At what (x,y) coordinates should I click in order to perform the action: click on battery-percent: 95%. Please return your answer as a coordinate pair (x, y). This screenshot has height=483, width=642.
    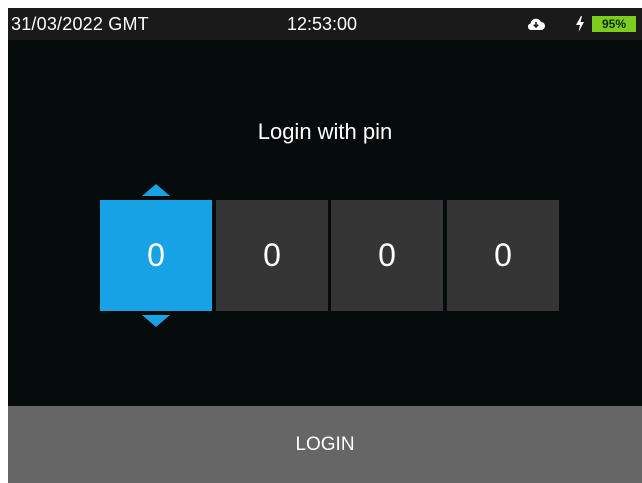
    Looking at the image, I should click on (614, 24).